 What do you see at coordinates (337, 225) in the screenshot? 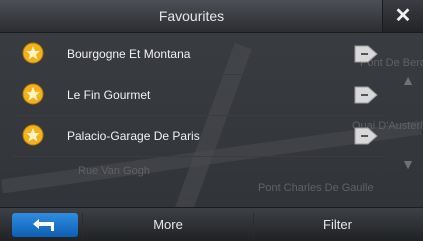
I see `filter-button: Filter` at bounding box center [337, 225].